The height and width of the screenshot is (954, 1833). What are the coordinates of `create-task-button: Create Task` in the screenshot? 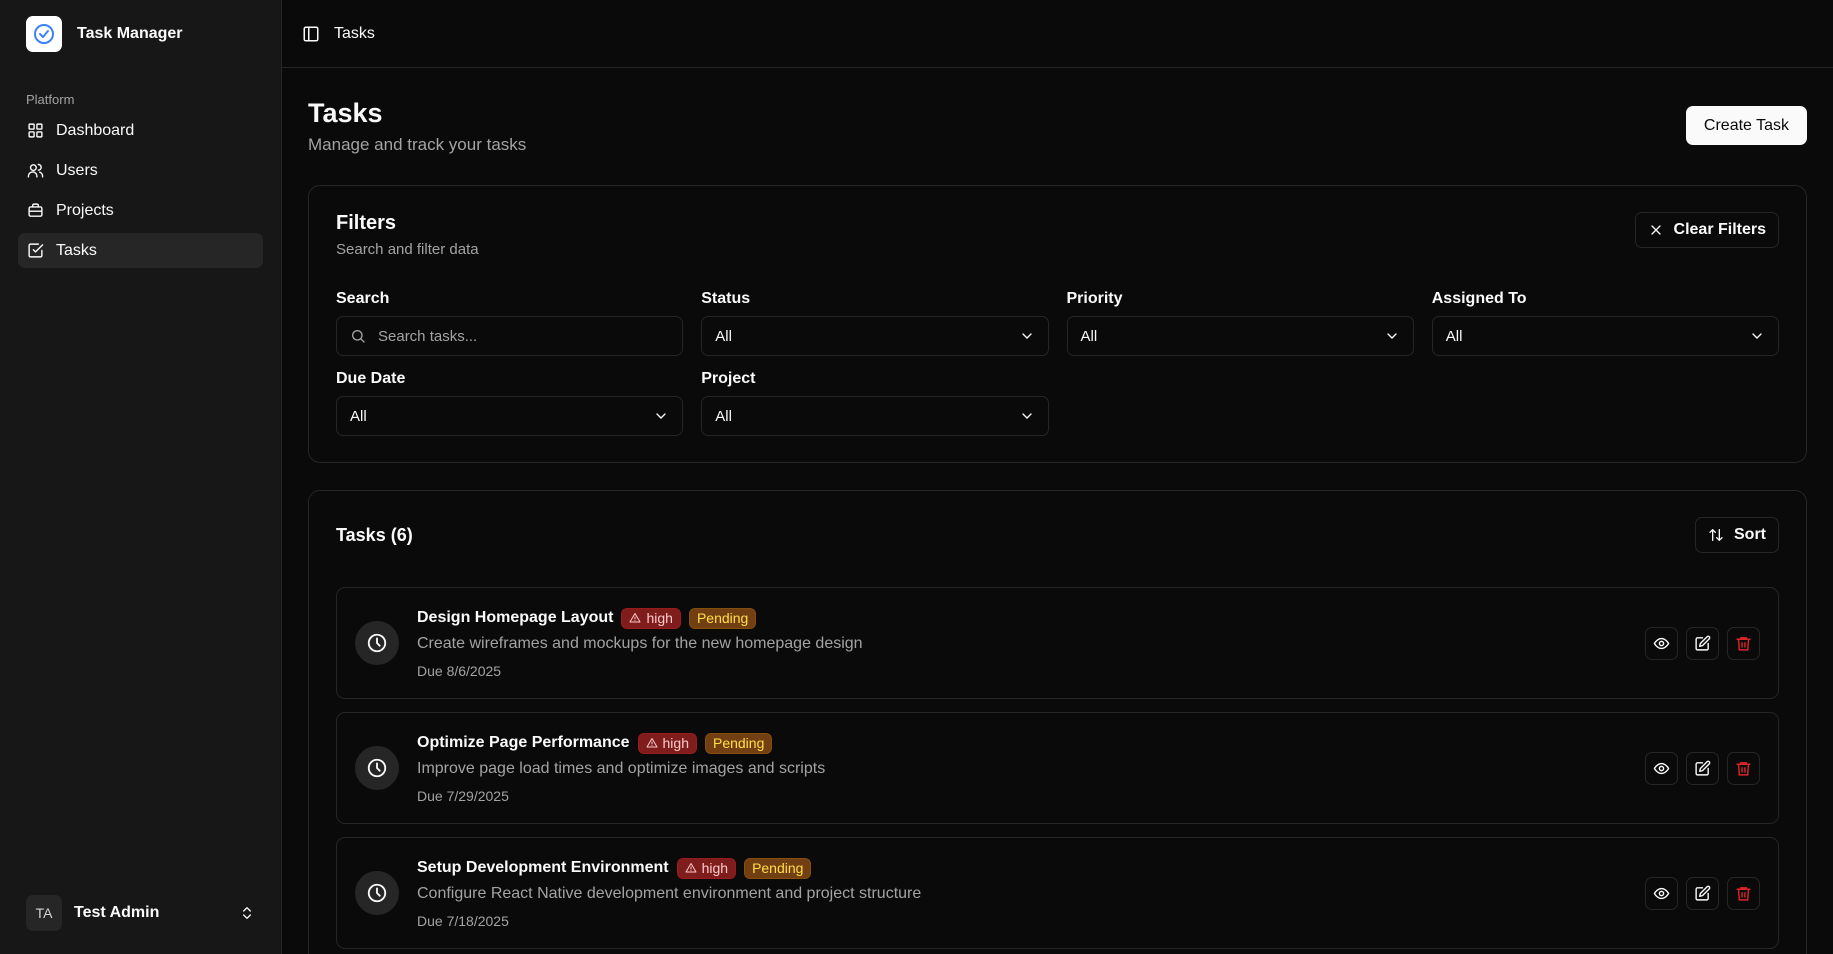 It's located at (1746, 125).